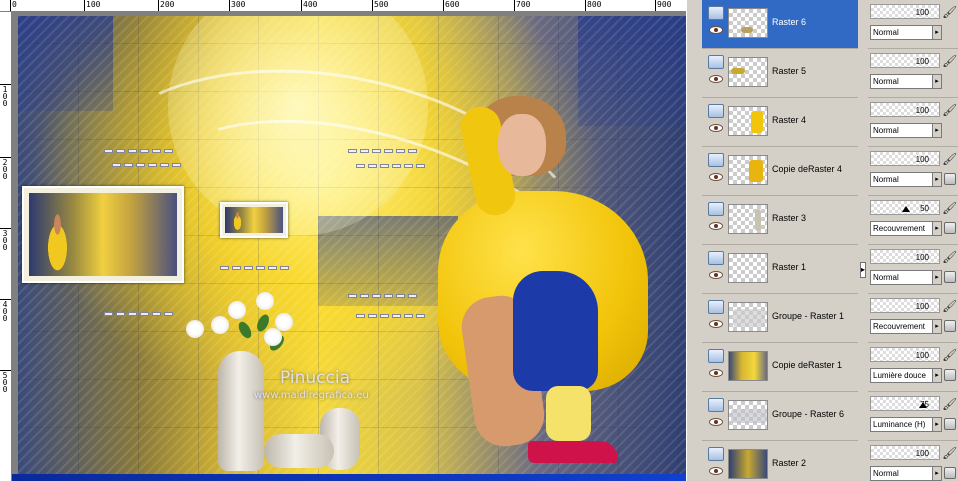 Image resolution: width=958 pixels, height=481 pixels. I want to click on opacity-slider: 50, so click(905, 207).